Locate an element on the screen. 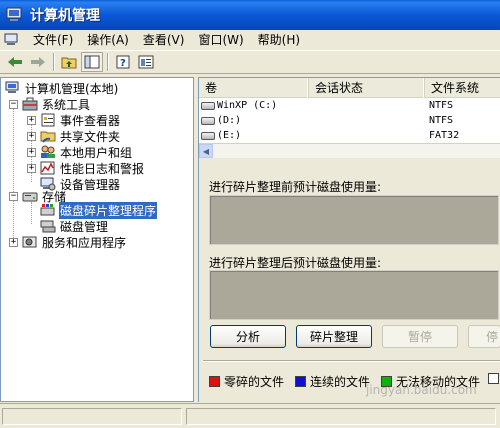 This screenshot has width=500, height=428. tree-label: 系统工具 is located at coordinates (66, 104).